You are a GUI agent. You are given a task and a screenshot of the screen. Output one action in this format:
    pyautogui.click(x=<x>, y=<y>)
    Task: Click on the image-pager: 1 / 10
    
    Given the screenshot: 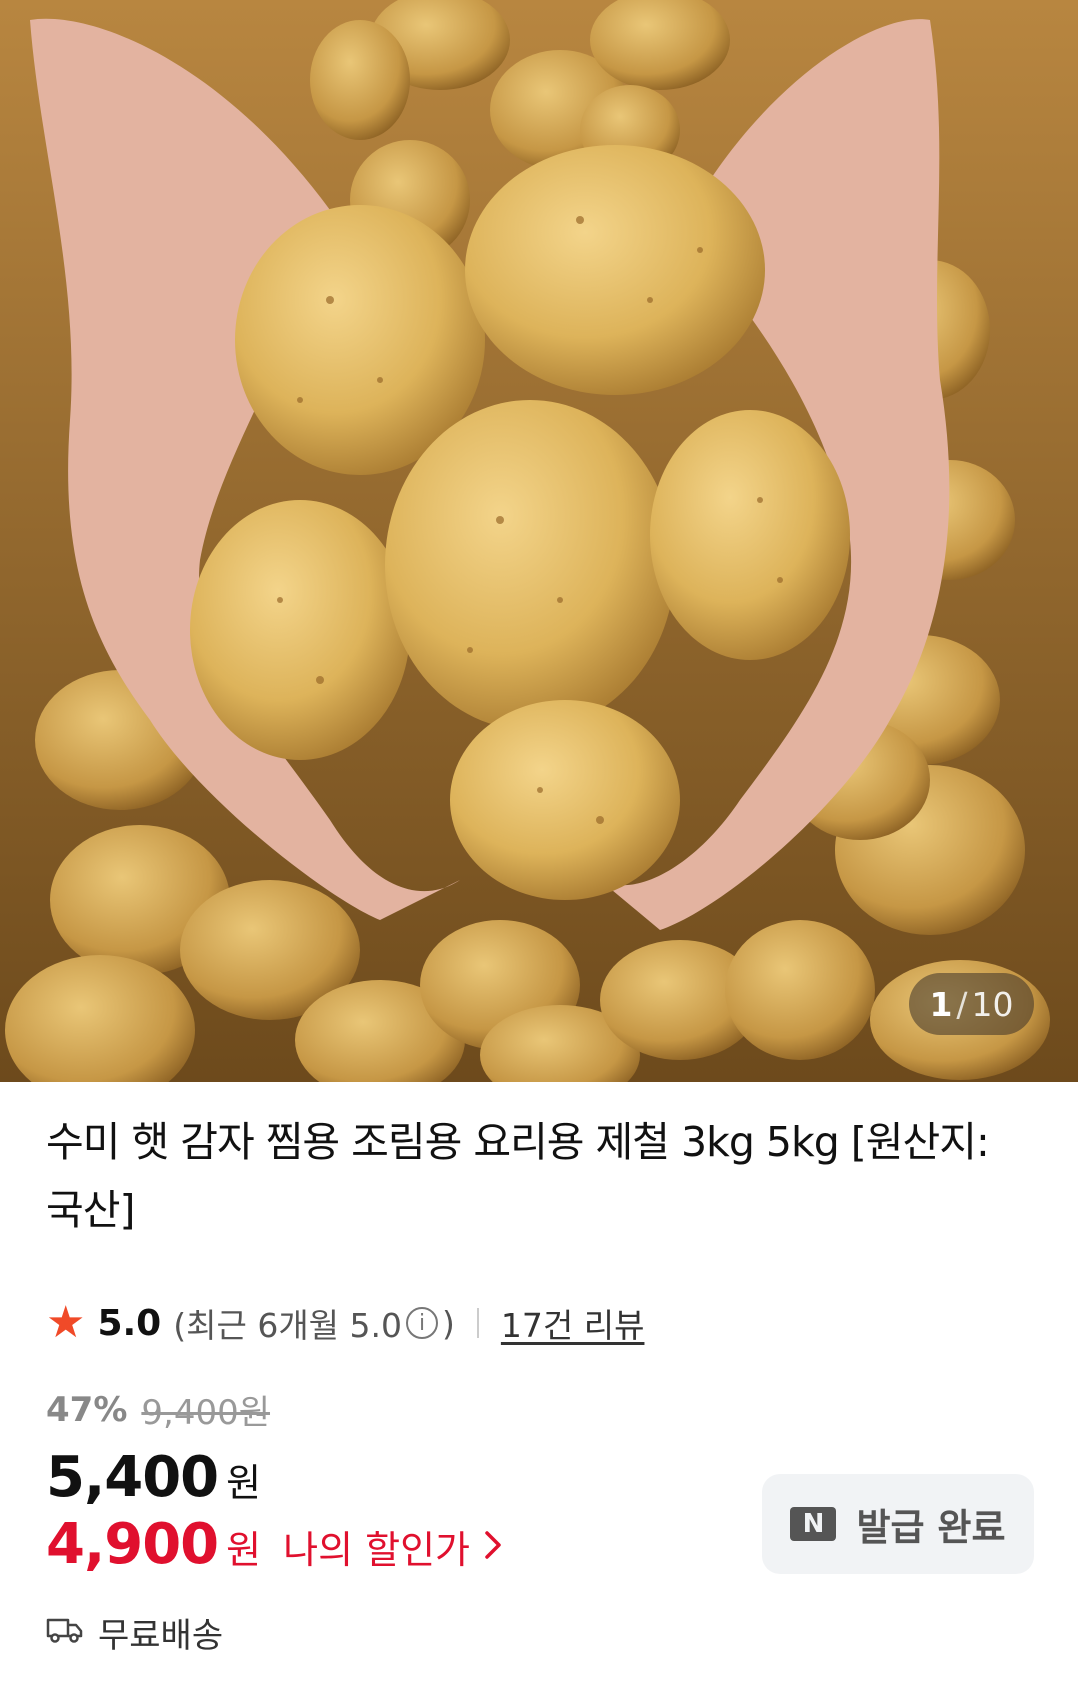 What is the action you would take?
    pyautogui.click(x=971, y=1004)
    